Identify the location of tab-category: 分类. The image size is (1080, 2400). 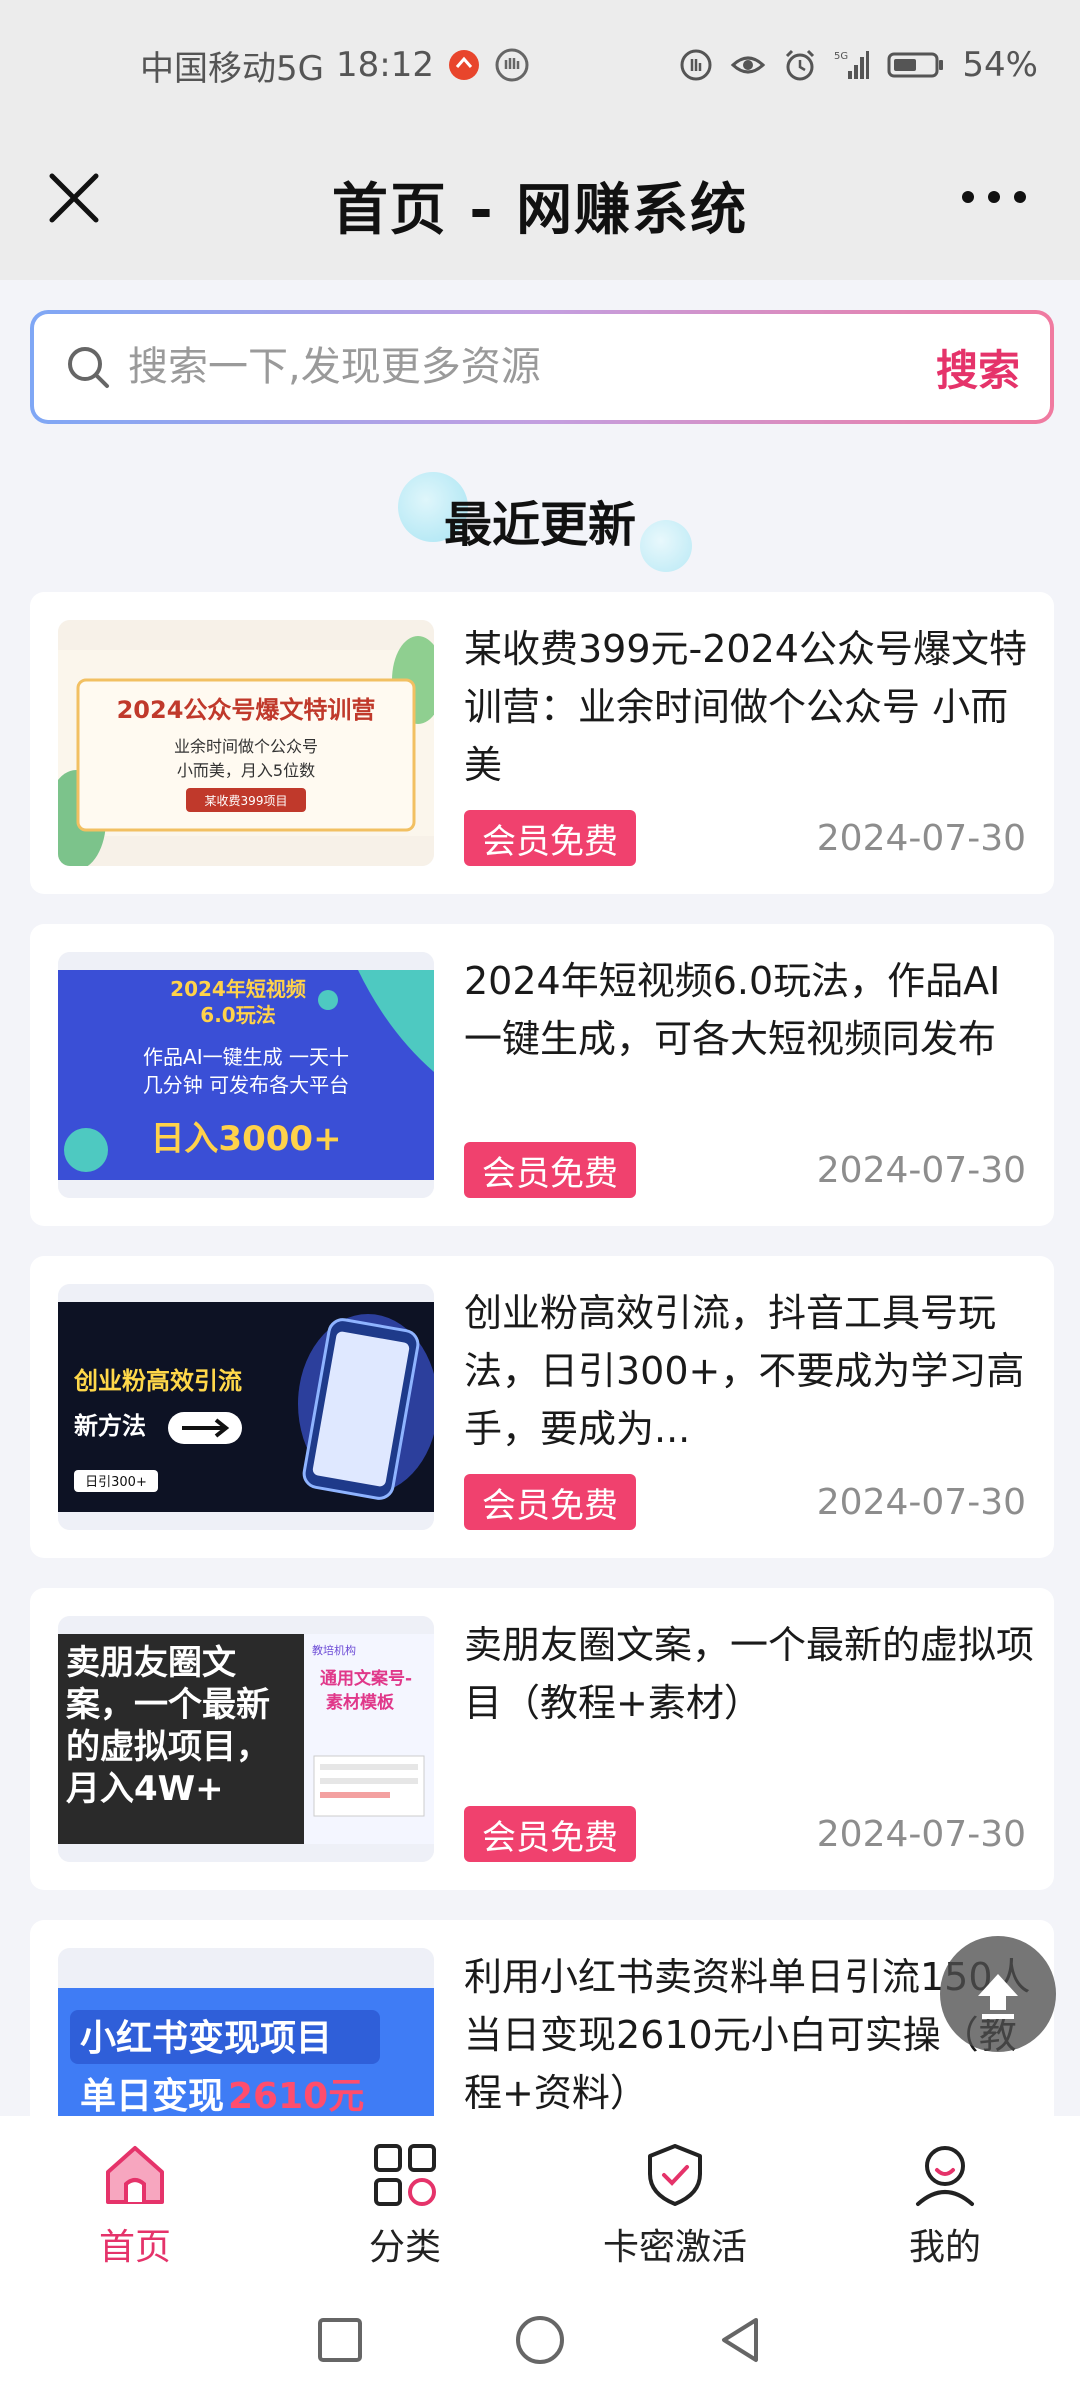
(405, 2205).